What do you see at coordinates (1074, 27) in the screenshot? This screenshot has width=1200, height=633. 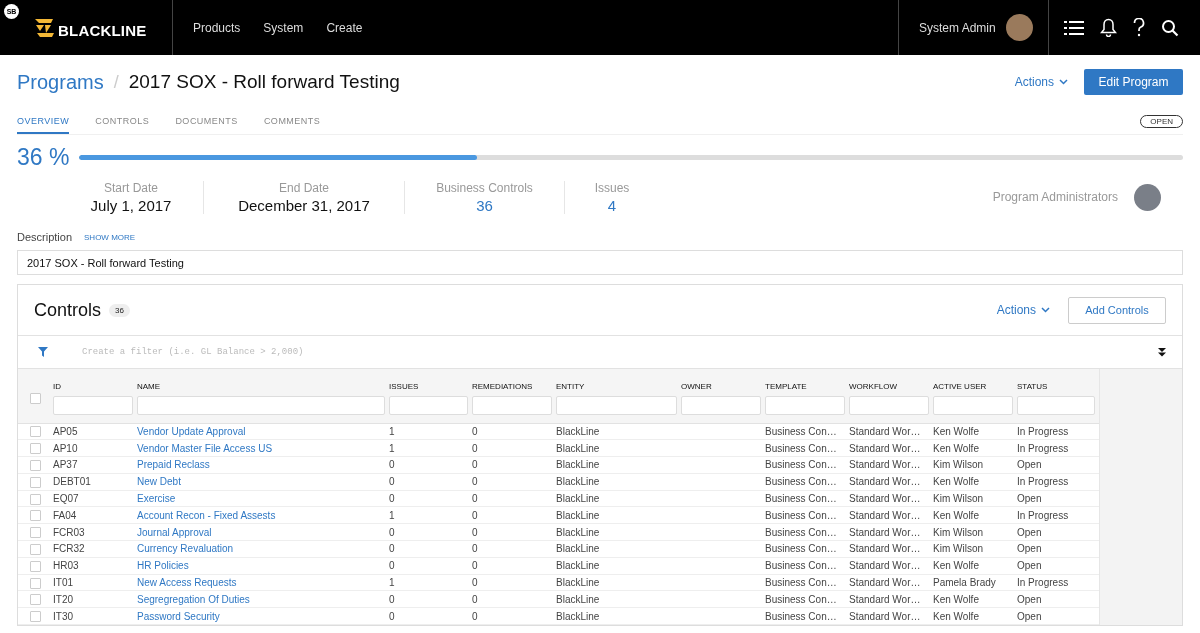 I see `menu-icon` at bounding box center [1074, 27].